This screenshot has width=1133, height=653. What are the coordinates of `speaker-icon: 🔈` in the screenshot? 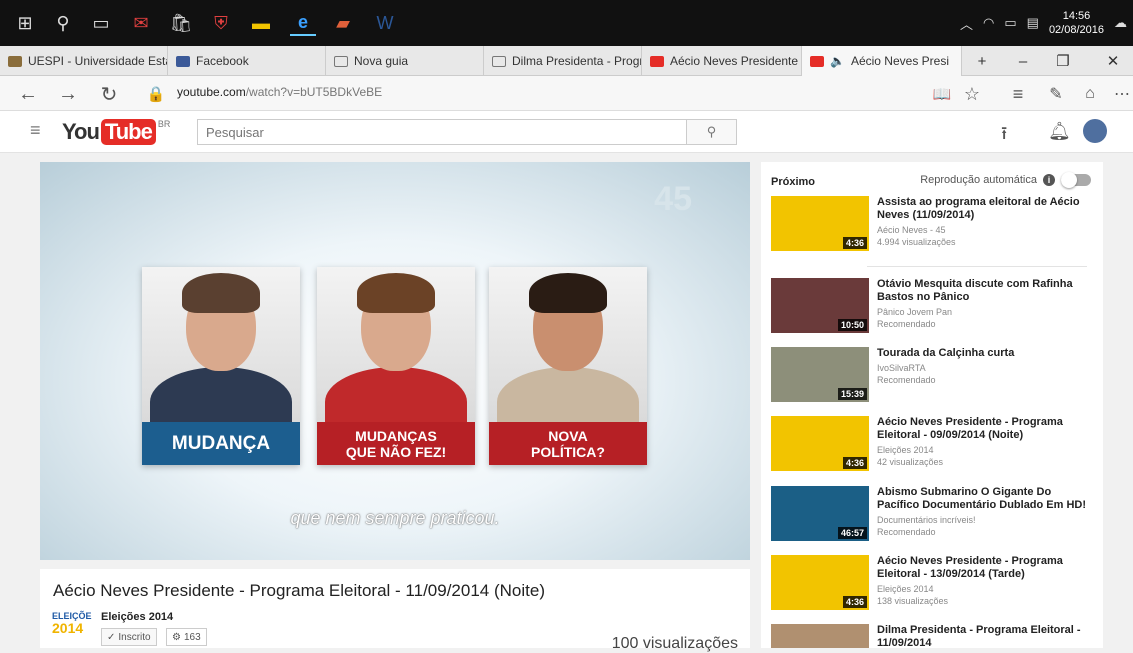 It's located at (837, 61).